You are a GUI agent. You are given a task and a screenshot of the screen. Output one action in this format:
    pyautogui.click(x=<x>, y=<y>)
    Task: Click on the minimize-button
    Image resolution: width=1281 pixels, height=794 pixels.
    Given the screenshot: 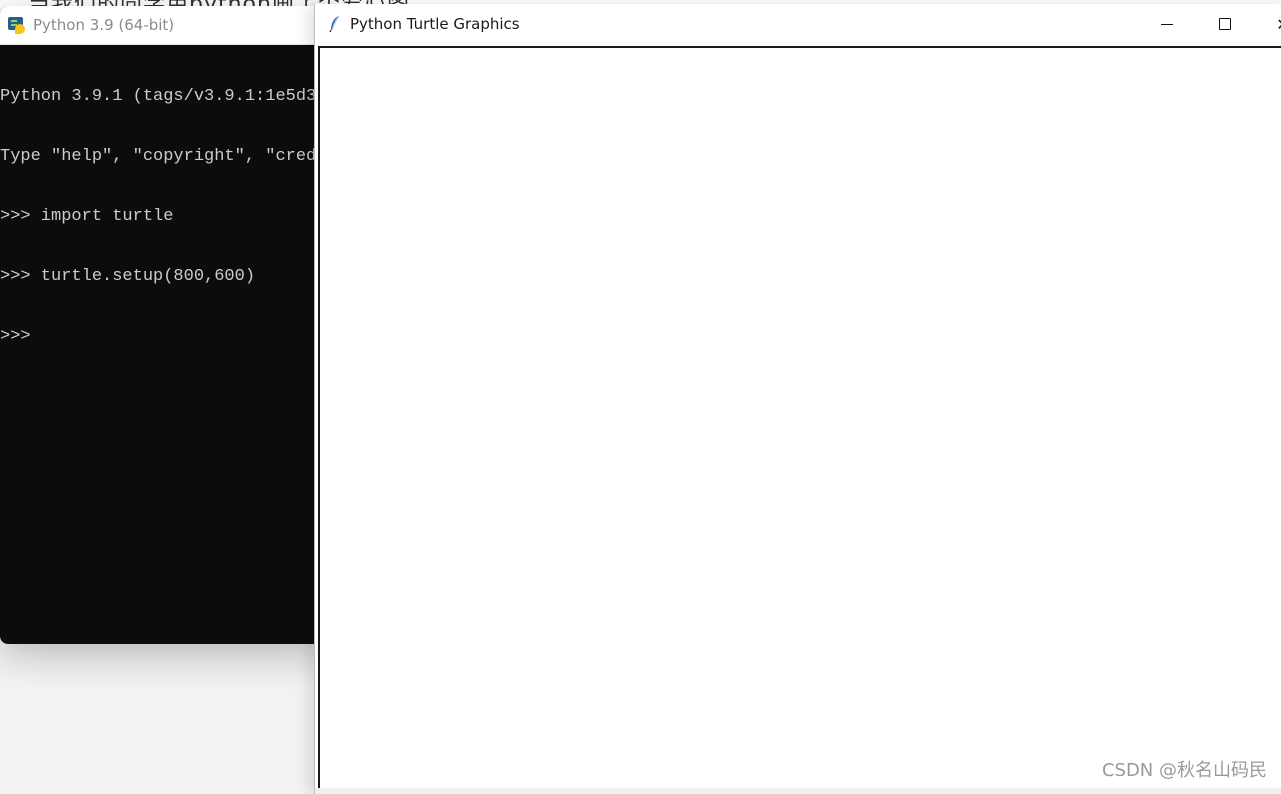 What is the action you would take?
    pyautogui.click(x=1167, y=24)
    